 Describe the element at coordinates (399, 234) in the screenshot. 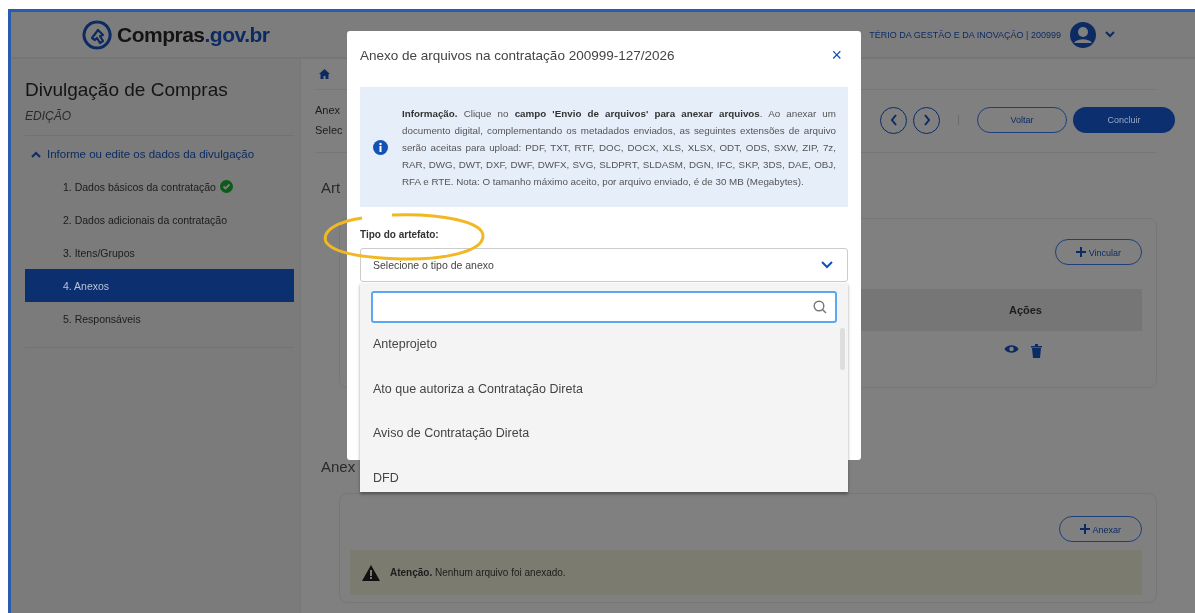

I see `field-label: Tipo do artefato:` at that location.